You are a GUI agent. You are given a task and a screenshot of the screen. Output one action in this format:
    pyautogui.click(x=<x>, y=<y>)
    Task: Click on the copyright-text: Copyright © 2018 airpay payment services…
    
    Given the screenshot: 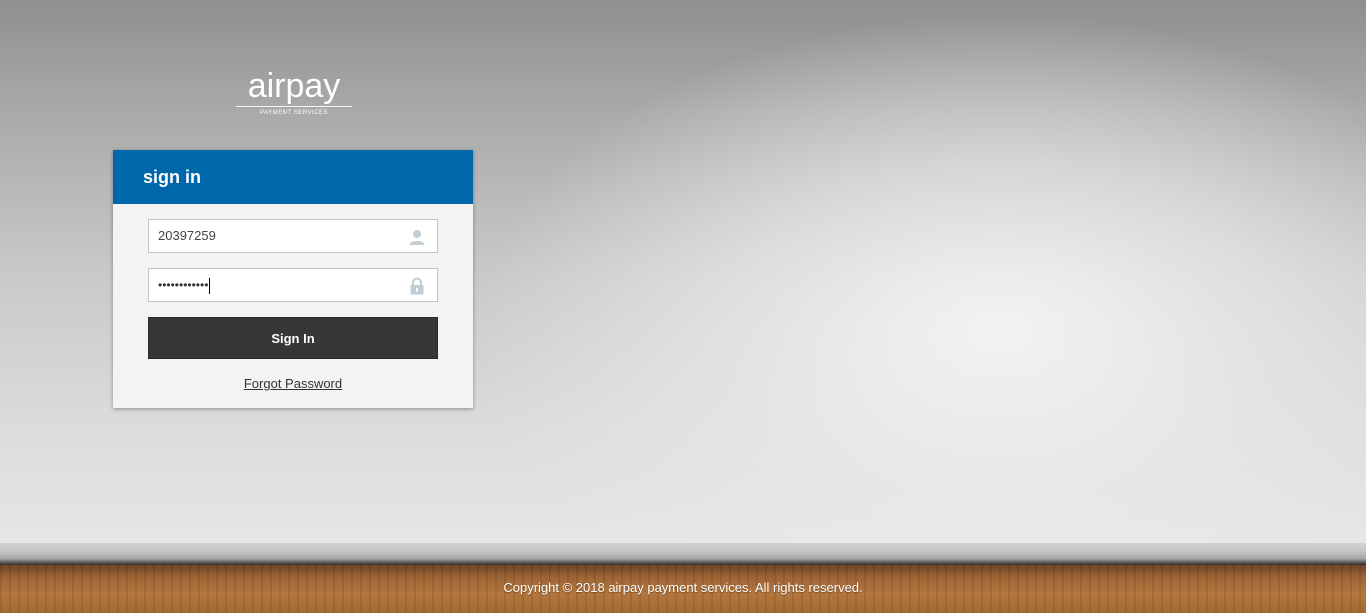 What is the action you would take?
    pyautogui.click(x=683, y=587)
    